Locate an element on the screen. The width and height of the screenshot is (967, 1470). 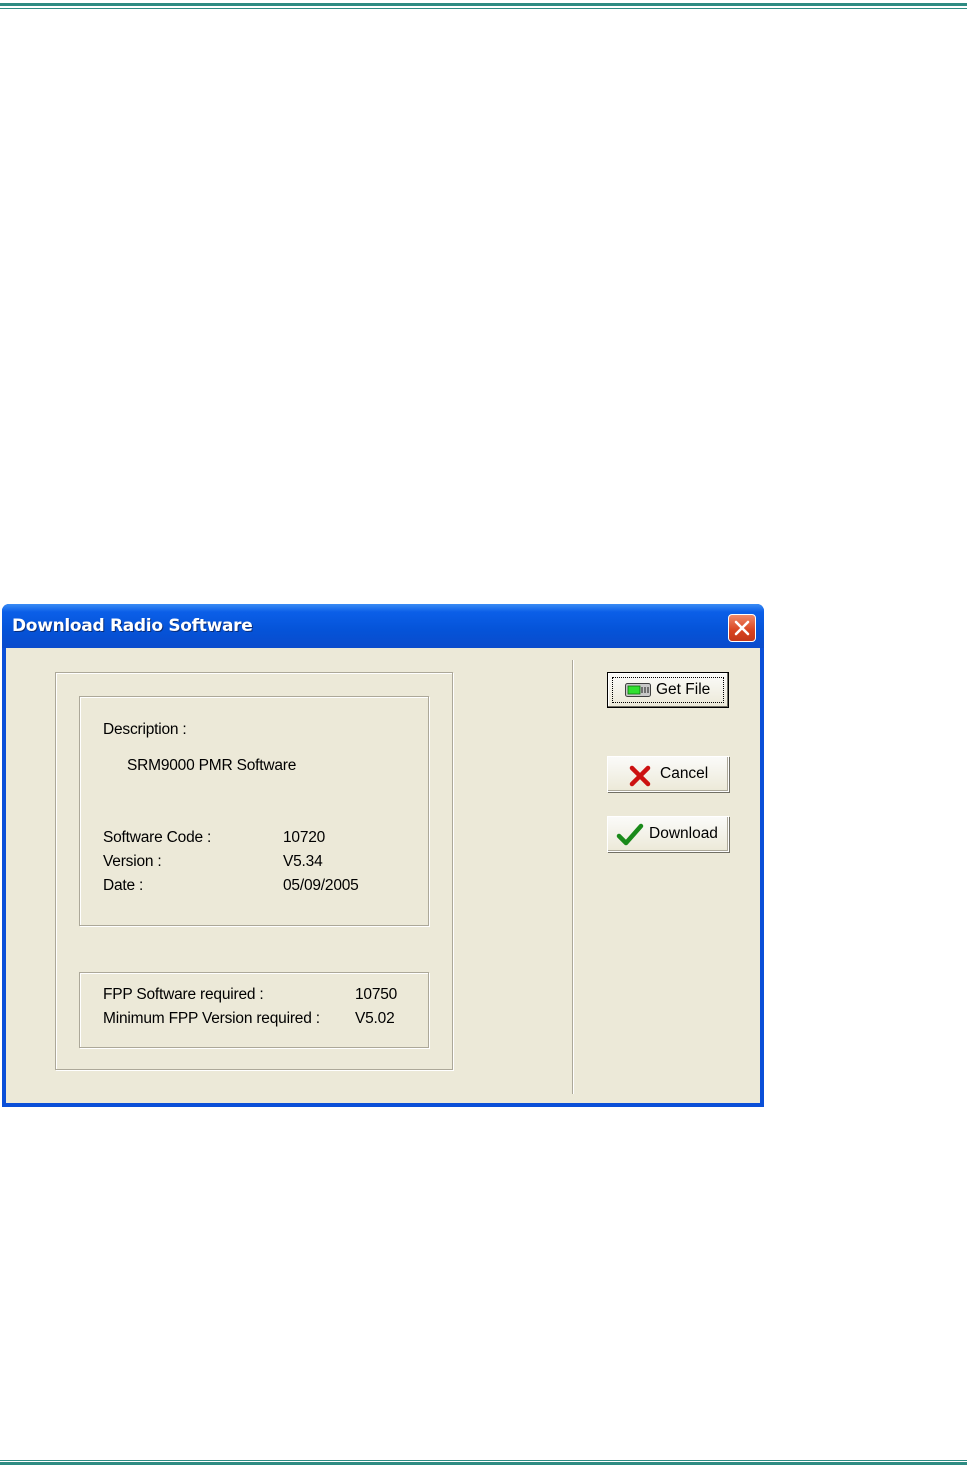
software-code-label: Software Code : is located at coordinates (157, 837).